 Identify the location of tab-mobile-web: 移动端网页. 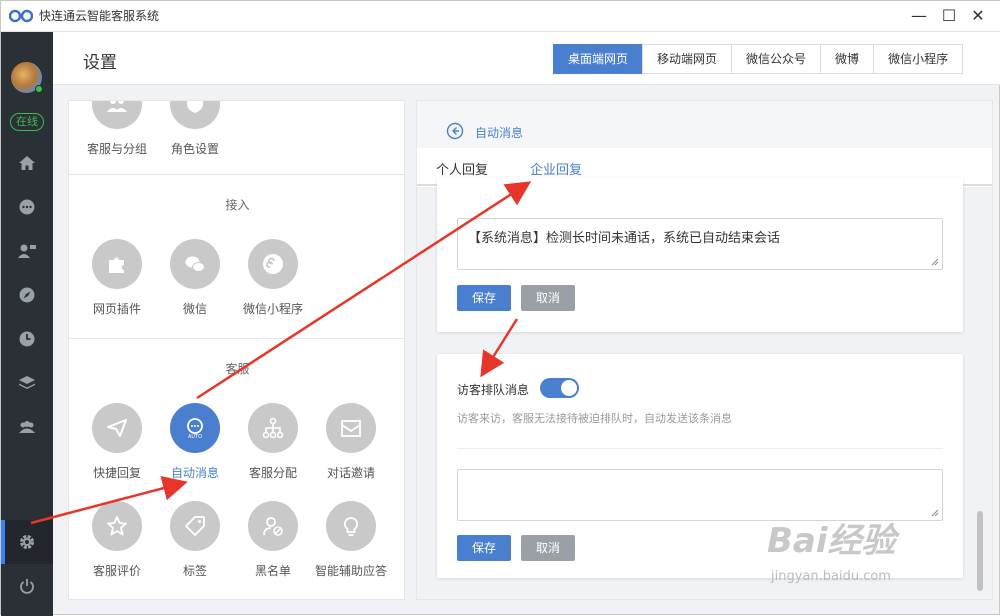
(687, 59).